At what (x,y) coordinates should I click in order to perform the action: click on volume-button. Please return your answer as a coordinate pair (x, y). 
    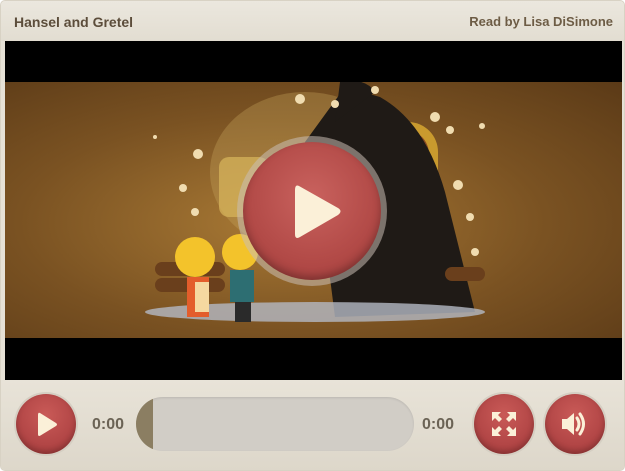
    Looking at the image, I should click on (575, 424).